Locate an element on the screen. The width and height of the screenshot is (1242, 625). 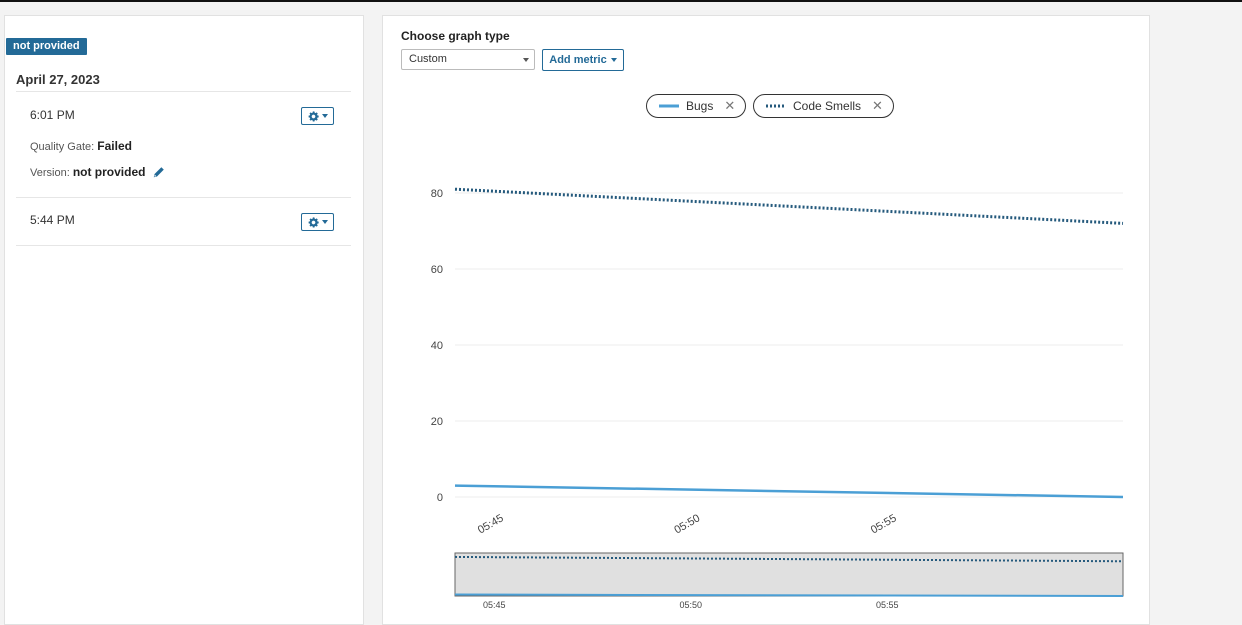
x-tick-label: 05:50 is located at coordinates (687, 524).